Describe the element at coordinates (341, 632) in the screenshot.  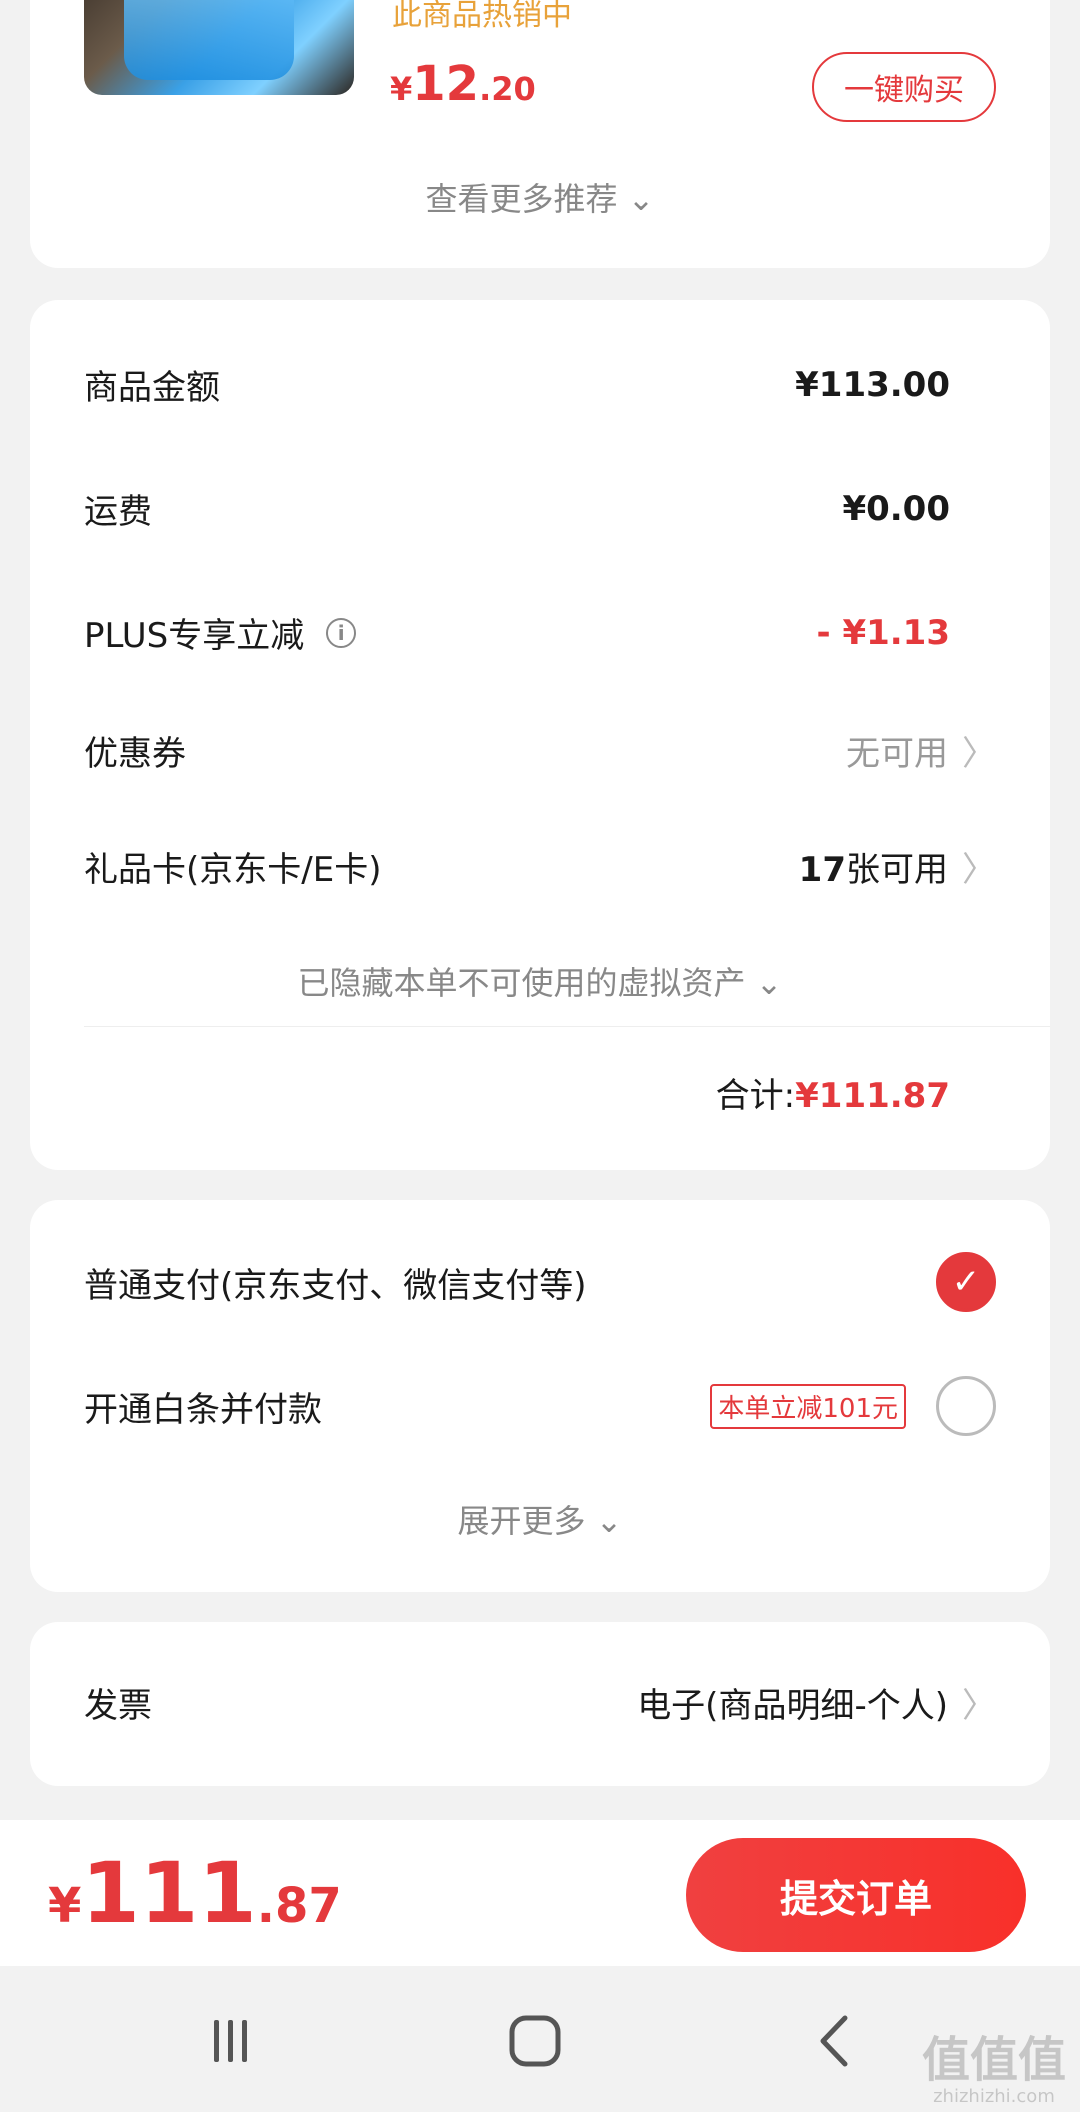
I see `info-icon: i` at that location.